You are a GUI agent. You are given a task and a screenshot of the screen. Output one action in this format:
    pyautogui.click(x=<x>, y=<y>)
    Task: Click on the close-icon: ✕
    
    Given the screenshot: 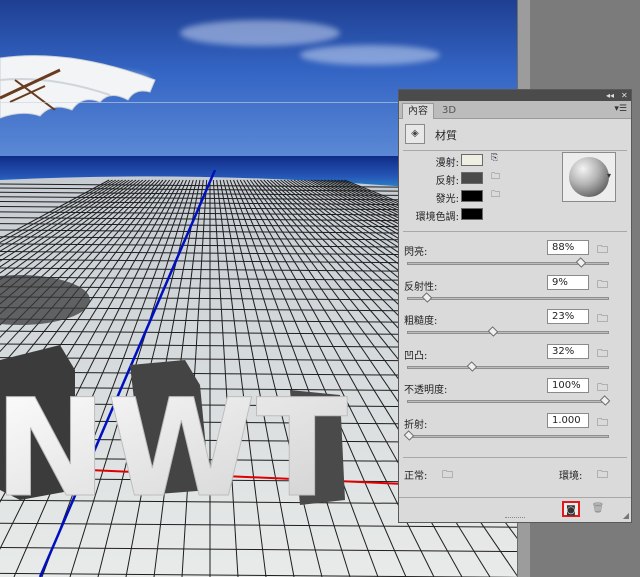 What is the action you would take?
    pyautogui.click(x=624, y=95)
    